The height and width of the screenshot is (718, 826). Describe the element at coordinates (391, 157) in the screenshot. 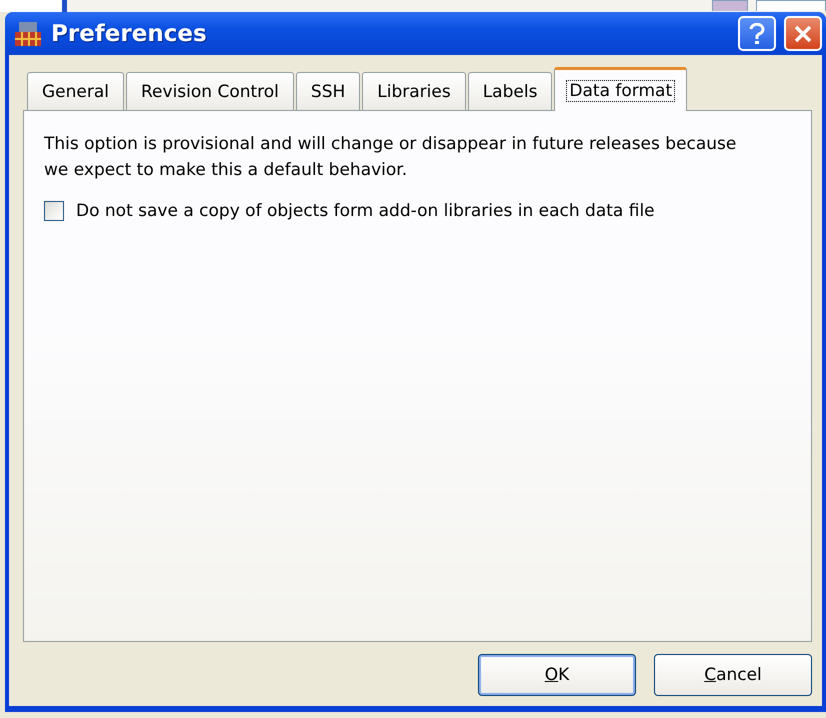

I see `description-text: This option is provisional and will change or disappear in future releases because we expect to make this a default behavior.` at that location.